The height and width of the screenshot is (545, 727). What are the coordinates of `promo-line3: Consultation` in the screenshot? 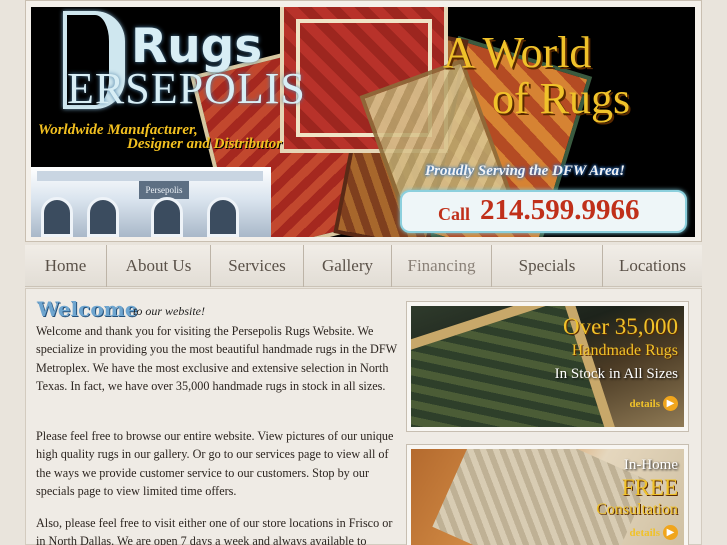 It's located at (637, 509).